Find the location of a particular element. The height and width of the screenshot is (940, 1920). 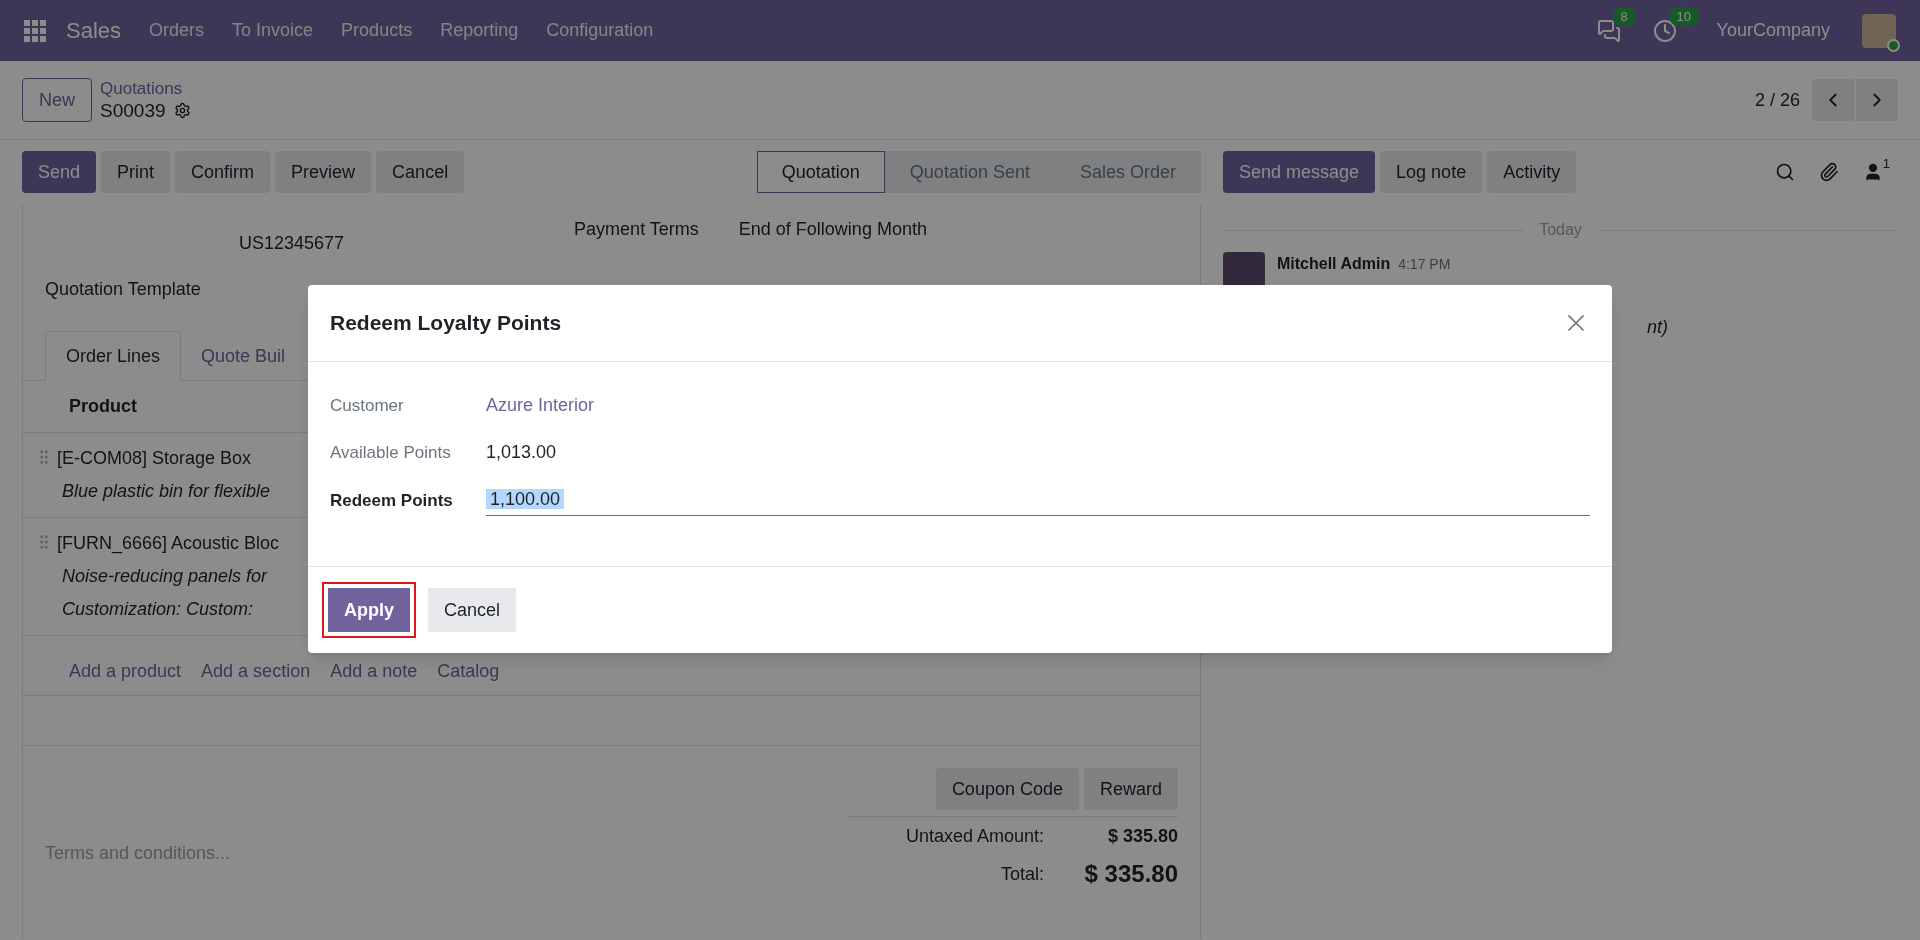

breadcrumb-link: Quotations is located at coordinates (145, 88).